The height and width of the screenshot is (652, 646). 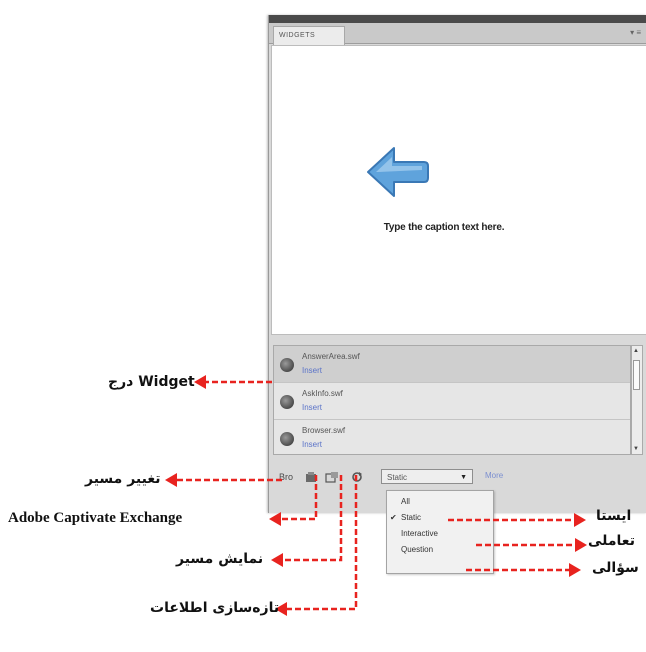 I want to click on annotation-change-path: تغییر مسیر, so click(x=123, y=479).